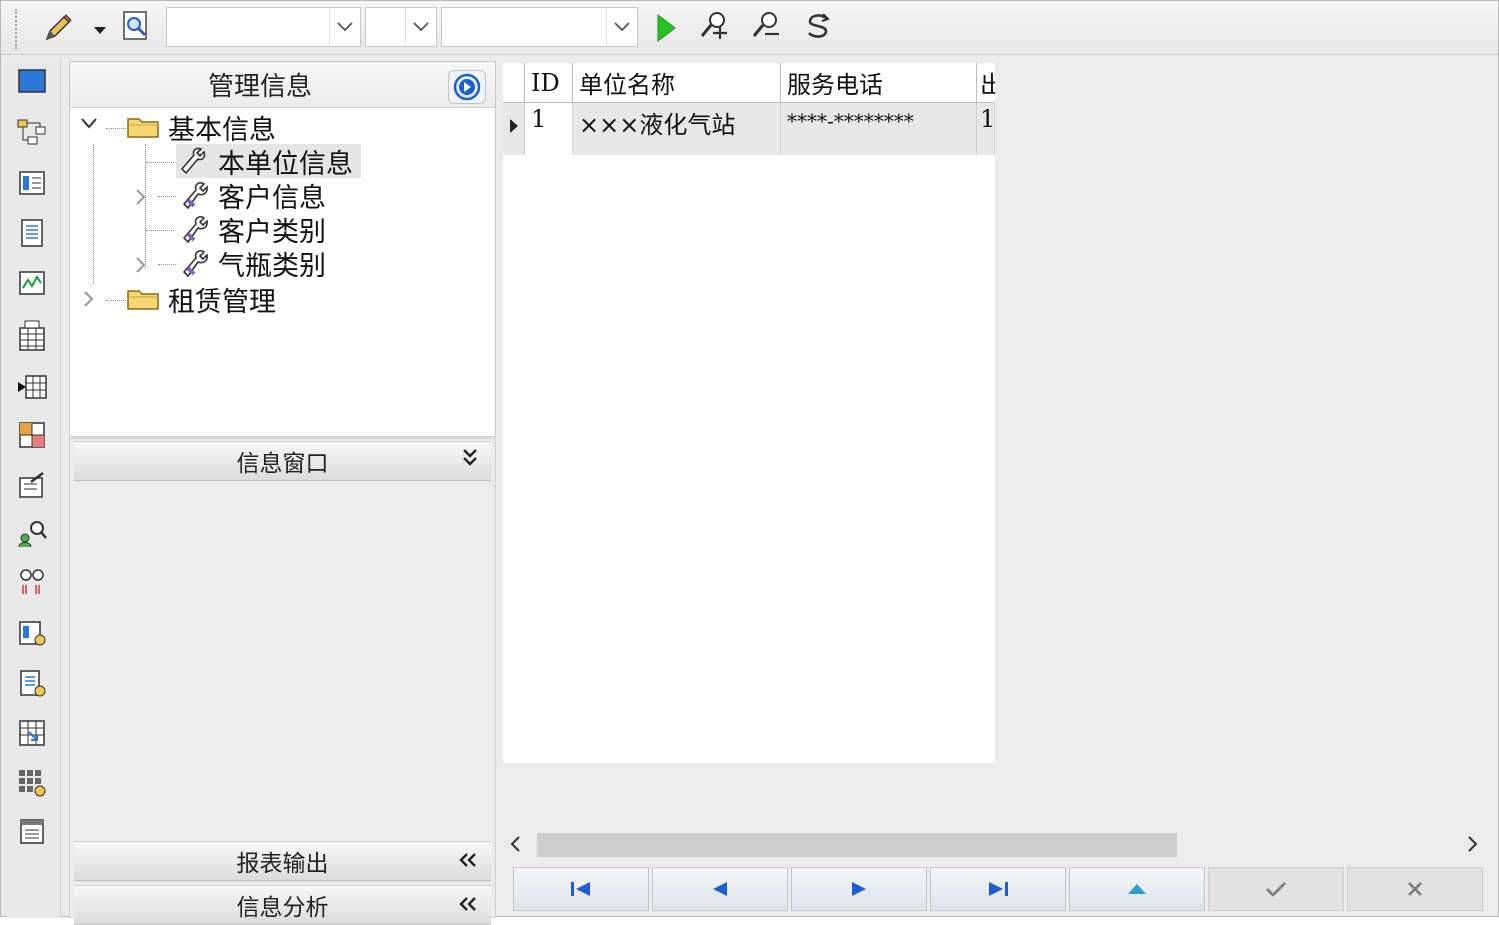 The height and width of the screenshot is (925, 1499). Describe the element at coordinates (32, 733) in the screenshot. I see `sheet-export-icon` at that location.